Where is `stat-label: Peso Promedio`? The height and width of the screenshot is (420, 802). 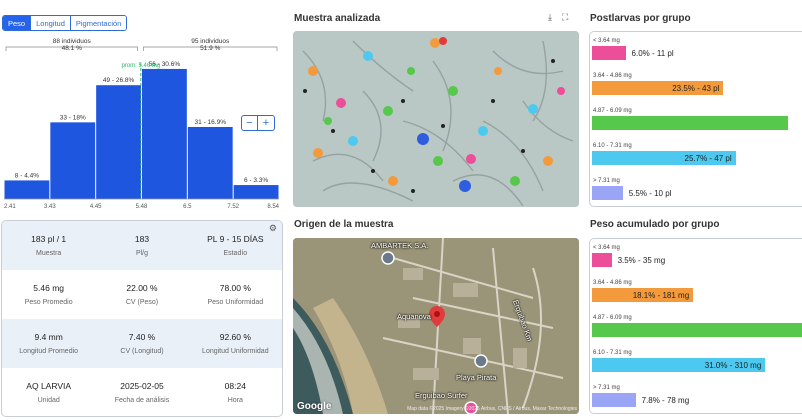
stat-label: Peso Promedio is located at coordinates (48, 302).